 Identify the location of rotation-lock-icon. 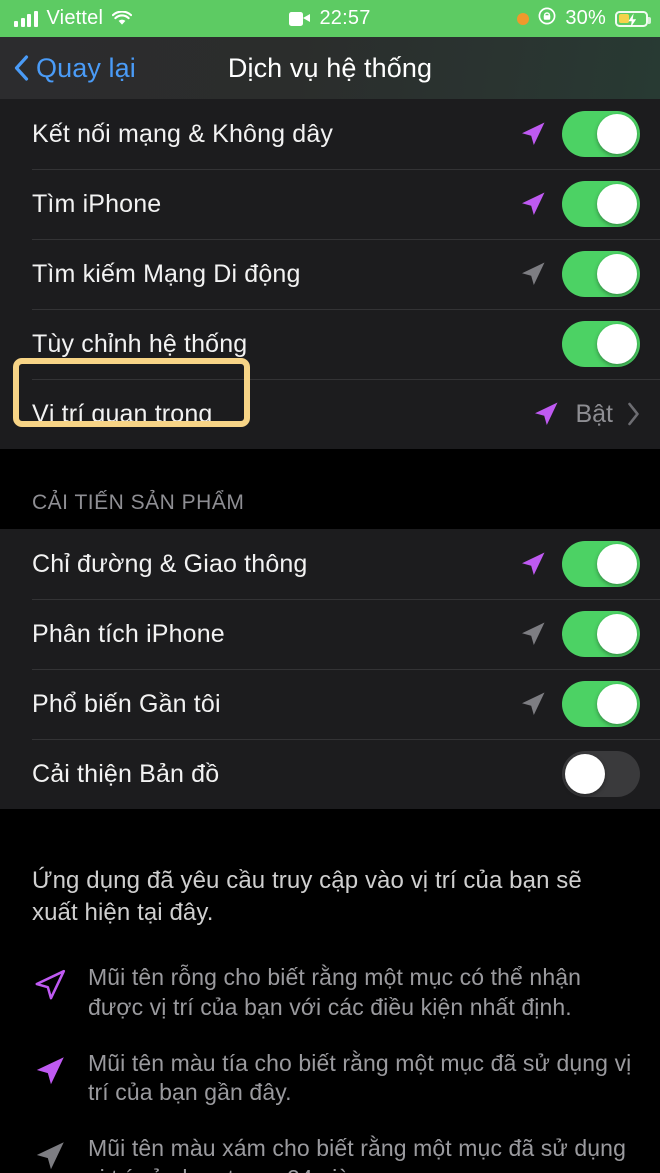
(547, 18).